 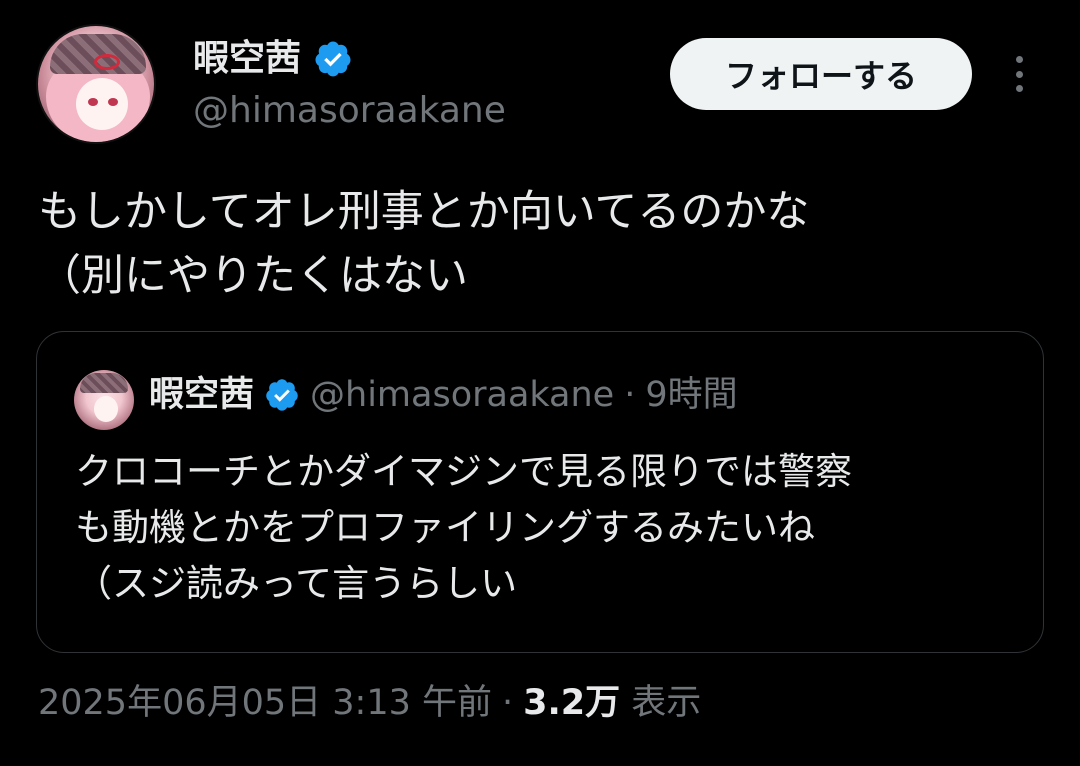 What do you see at coordinates (424, 212) in the screenshot?
I see `tweet-text-line: もしかしてオレ刑事とか向いてるのかな` at bounding box center [424, 212].